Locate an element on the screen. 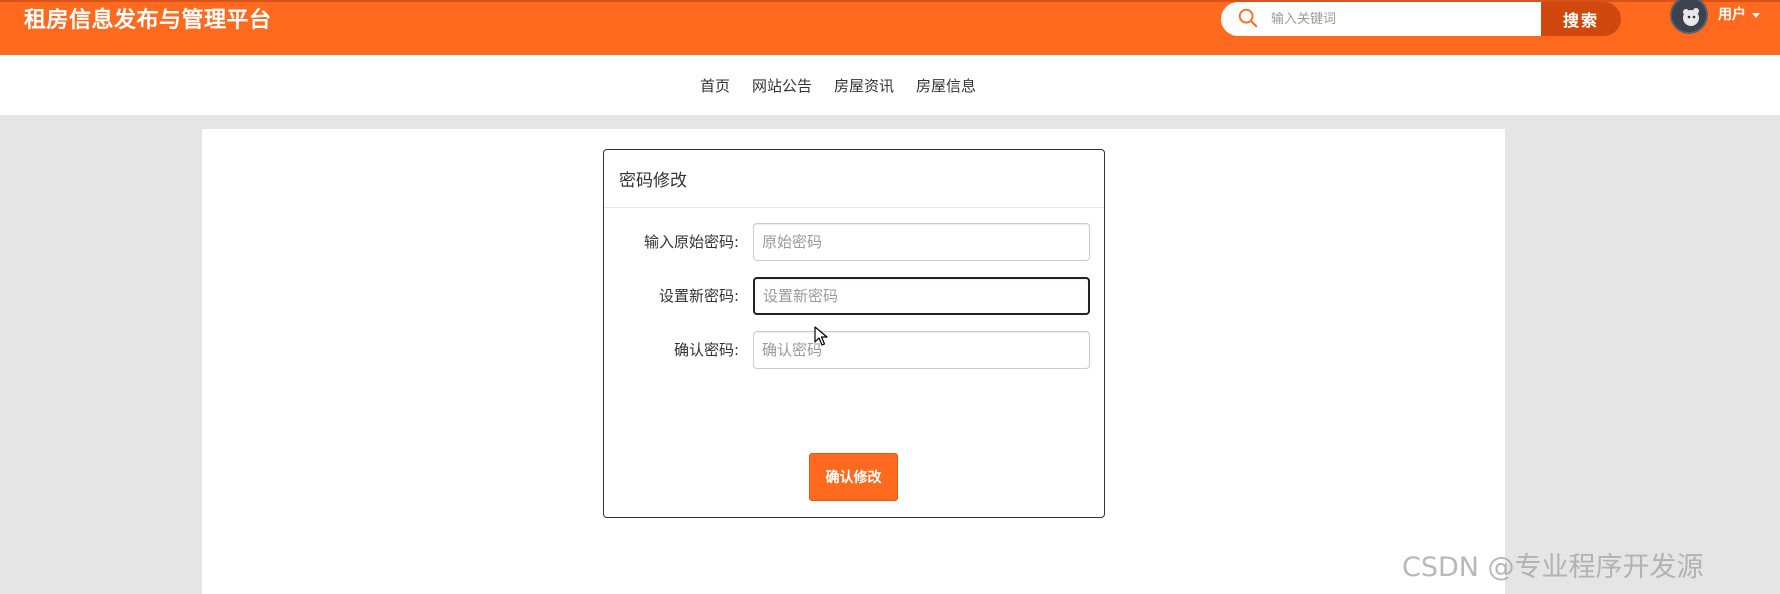  form-row-new-password: 设置新密码: is located at coordinates (854, 297).